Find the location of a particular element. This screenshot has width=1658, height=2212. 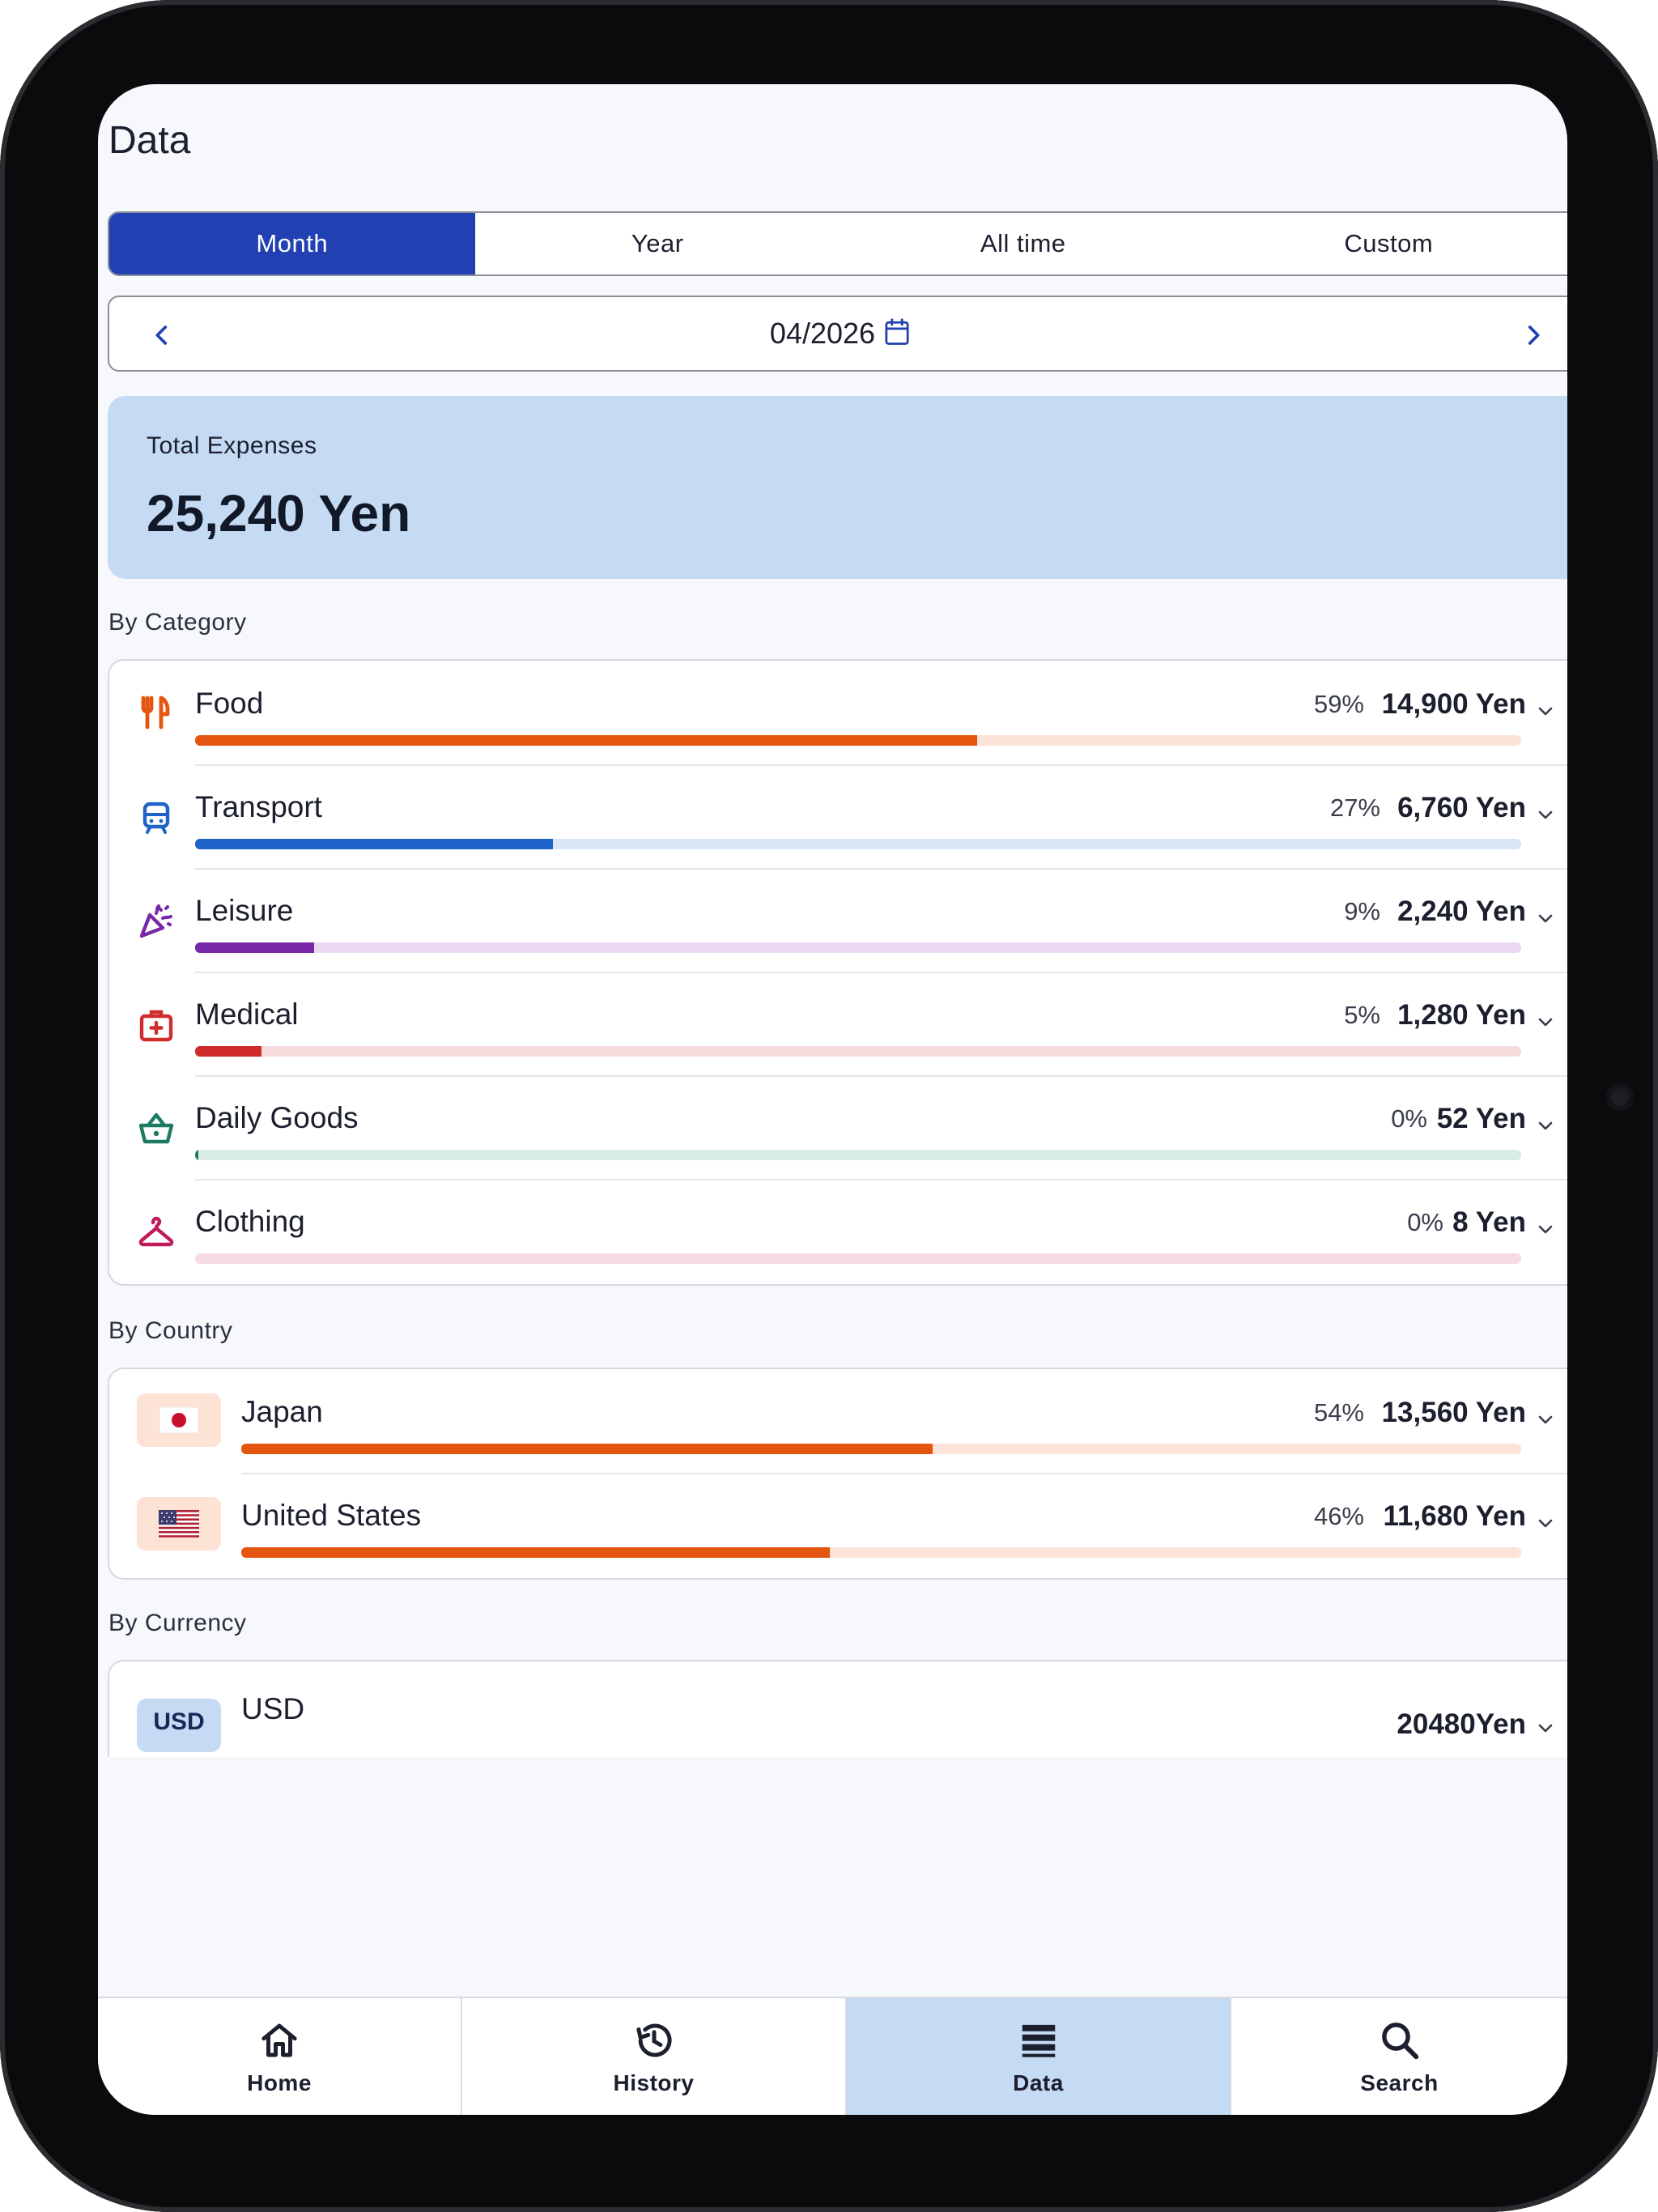

period-segmented-control: Month Year All time Custom is located at coordinates (837, 244).